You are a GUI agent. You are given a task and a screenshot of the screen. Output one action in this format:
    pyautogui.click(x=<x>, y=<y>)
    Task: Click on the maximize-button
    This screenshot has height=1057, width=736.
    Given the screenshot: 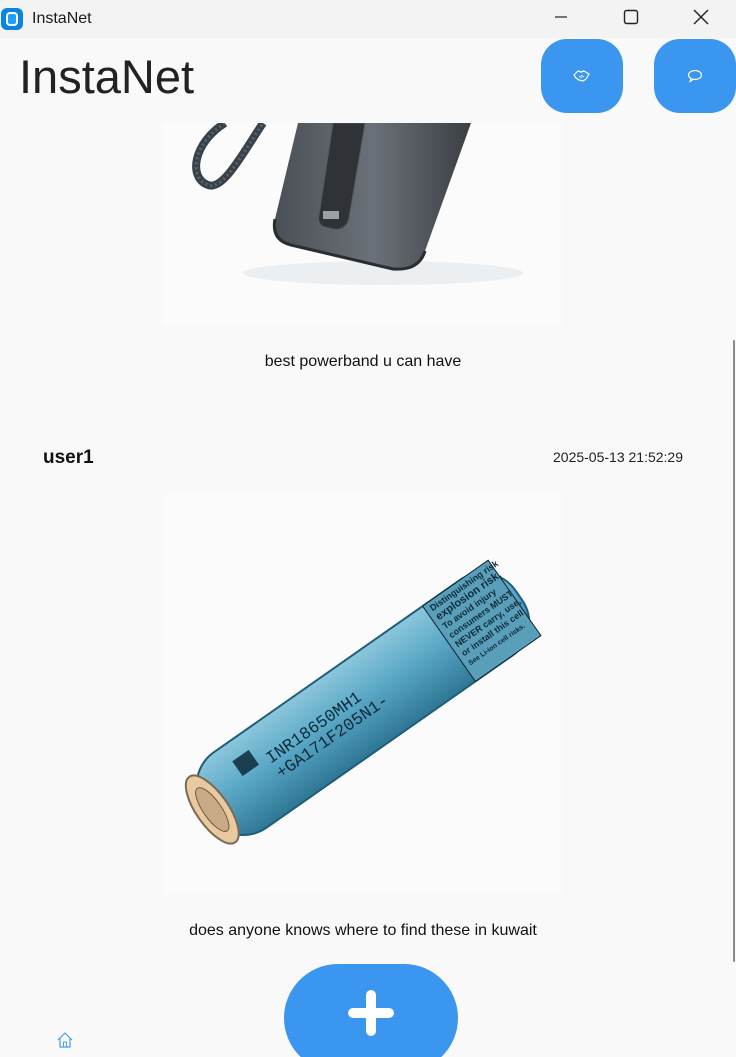 What is the action you would take?
    pyautogui.click(x=631, y=17)
    